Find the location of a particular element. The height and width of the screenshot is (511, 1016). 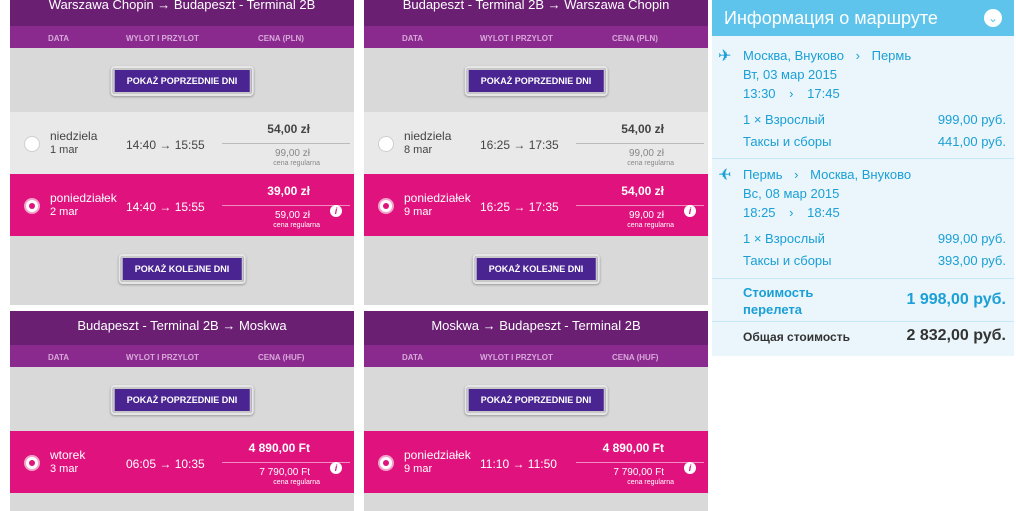

segment-times: 13:30 › 17:45 is located at coordinates (791, 93).